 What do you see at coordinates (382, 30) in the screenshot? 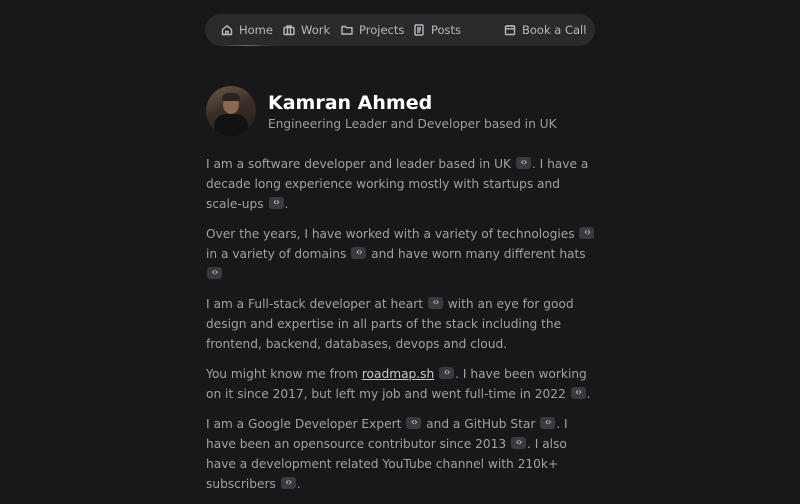
I see `nav-projects-label: Projects` at bounding box center [382, 30].